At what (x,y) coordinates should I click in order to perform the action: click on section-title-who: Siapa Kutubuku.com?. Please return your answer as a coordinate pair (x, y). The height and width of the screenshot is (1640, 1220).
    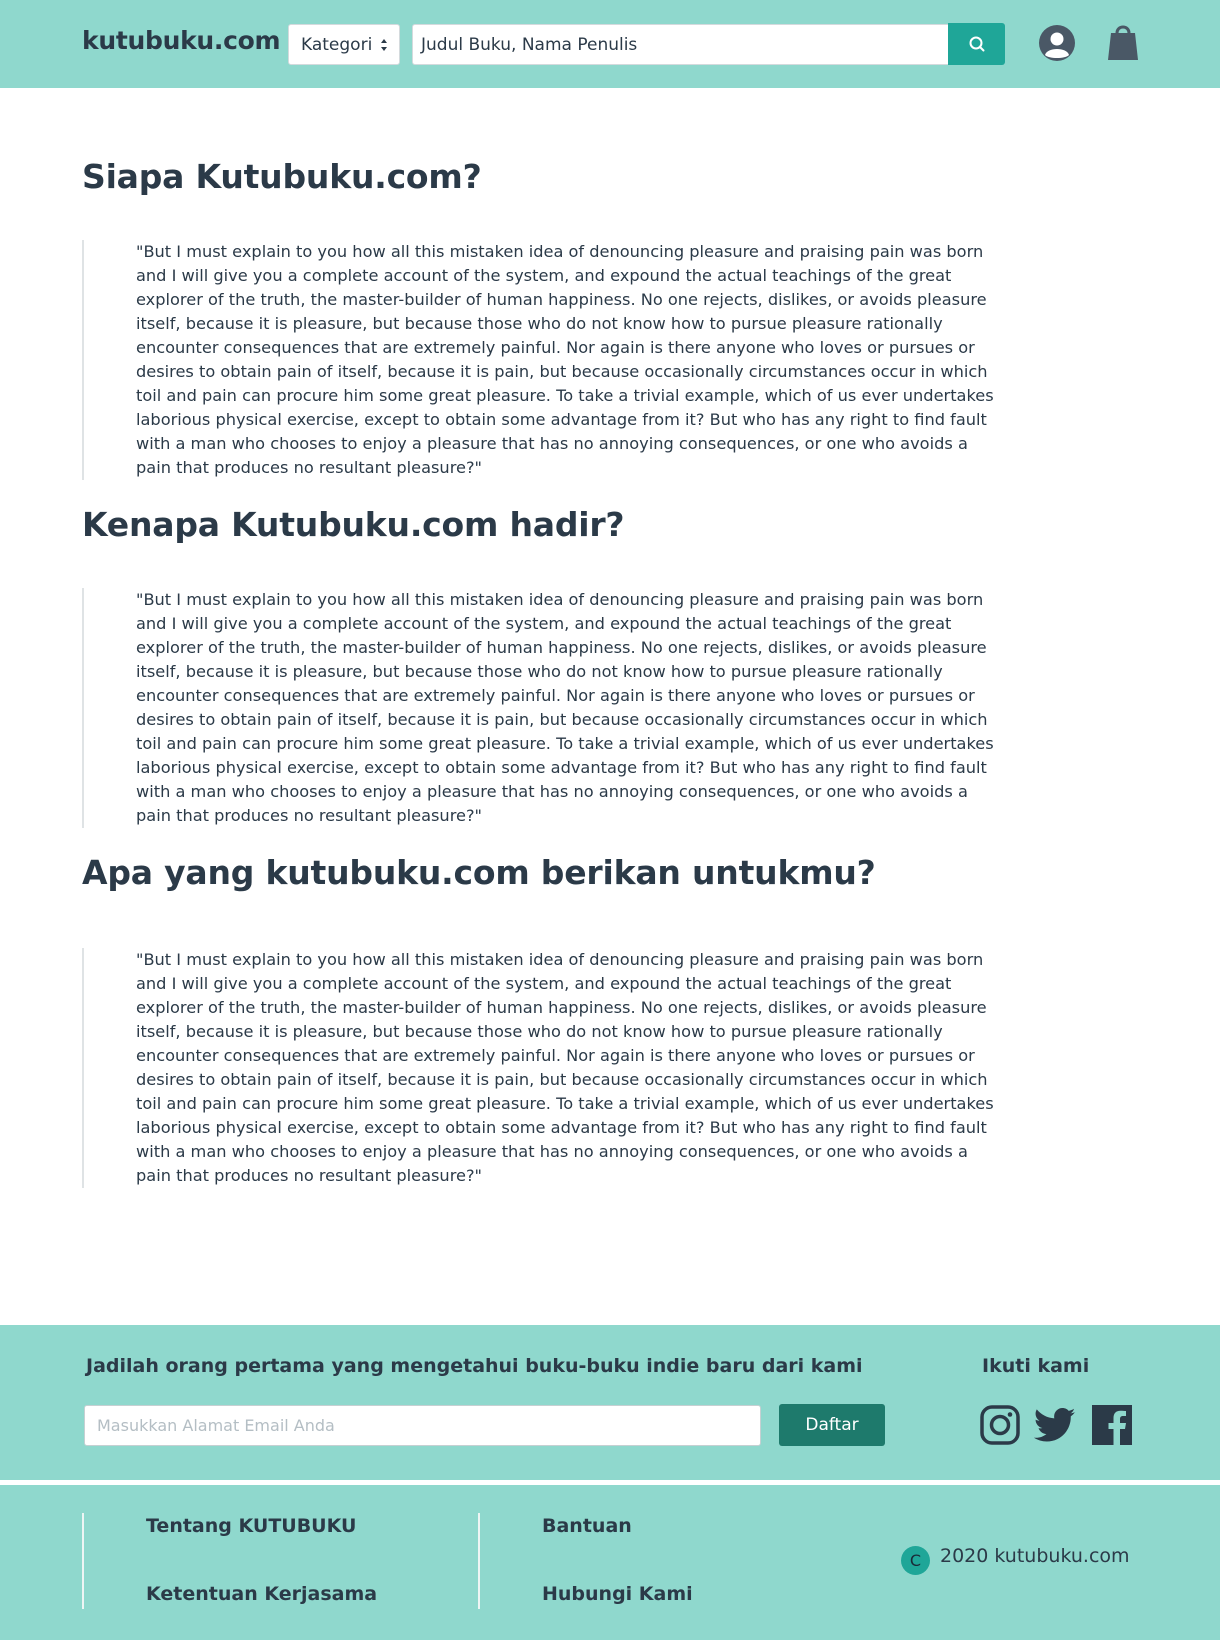
    Looking at the image, I should click on (282, 176).